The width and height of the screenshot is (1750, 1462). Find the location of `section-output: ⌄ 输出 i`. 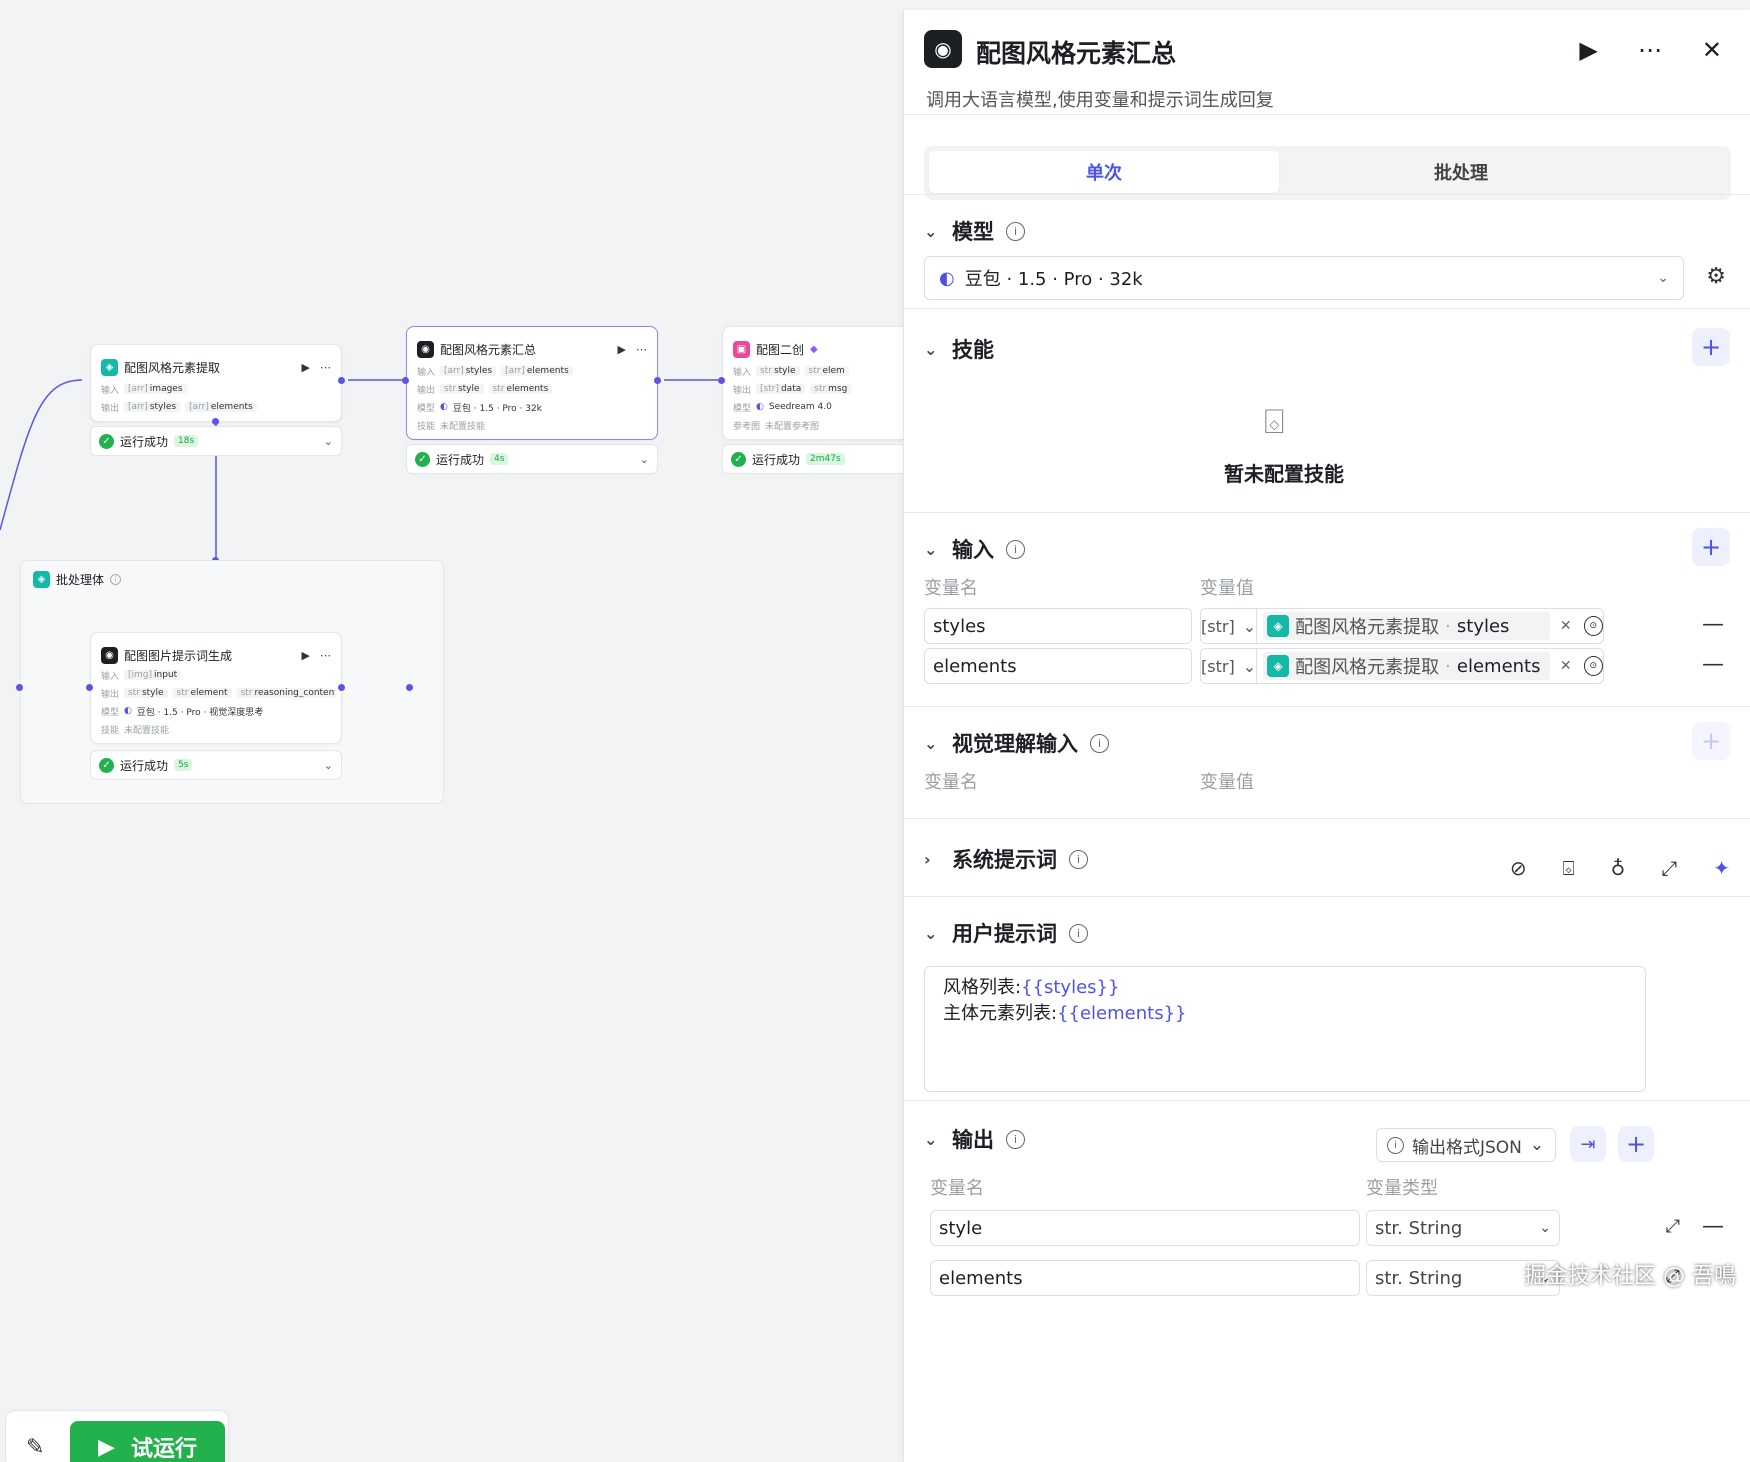

section-output: ⌄ 输出 i is located at coordinates (974, 1139).